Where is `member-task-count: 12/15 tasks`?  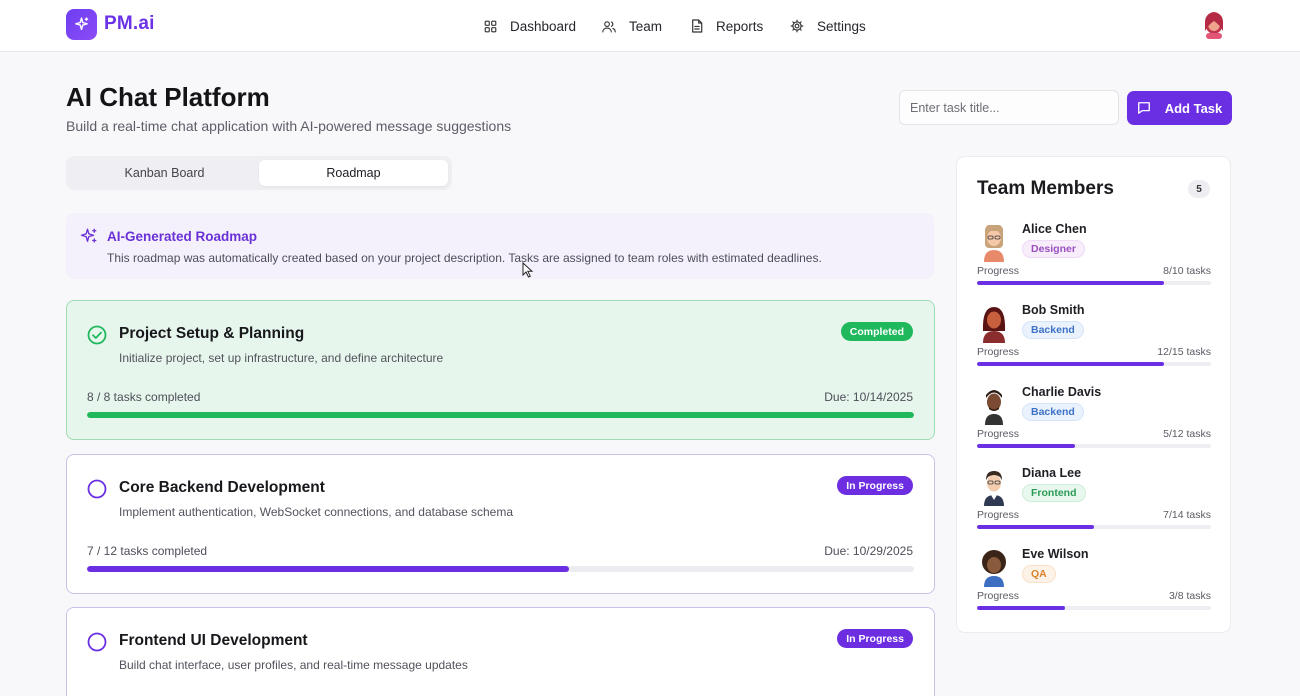 member-task-count: 12/15 tasks is located at coordinates (1184, 352).